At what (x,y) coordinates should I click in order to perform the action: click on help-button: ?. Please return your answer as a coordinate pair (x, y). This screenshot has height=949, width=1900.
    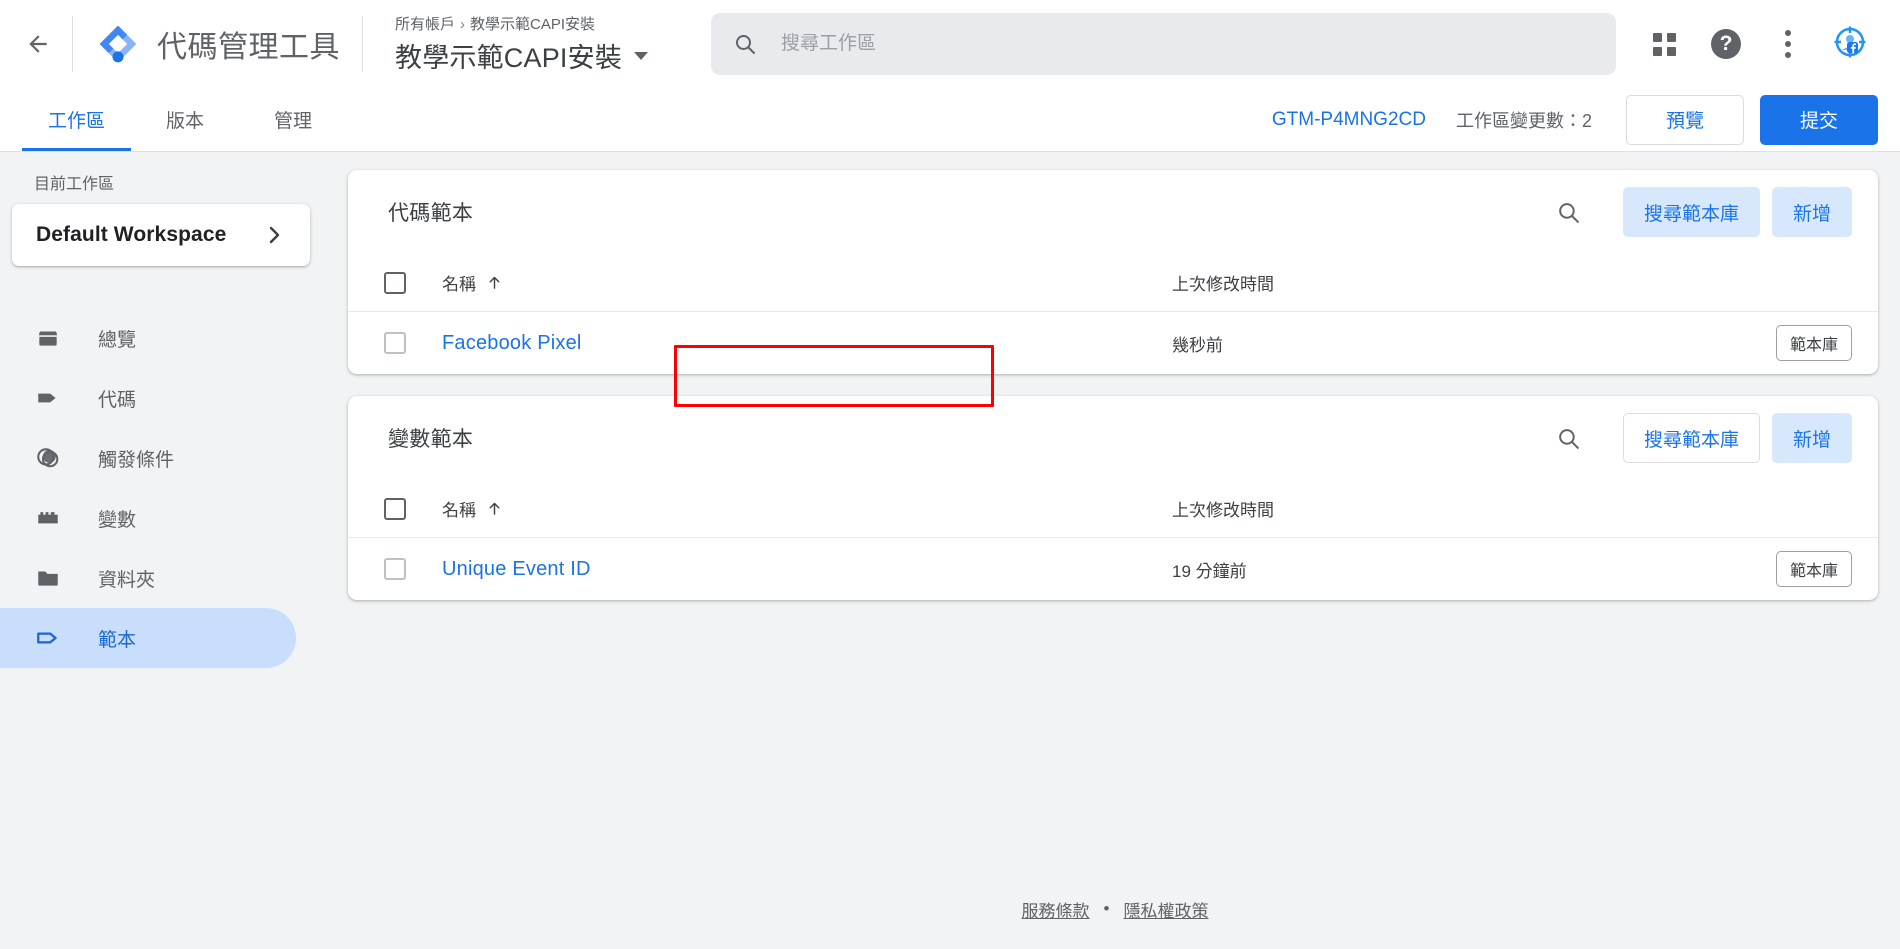
    Looking at the image, I should click on (1726, 44).